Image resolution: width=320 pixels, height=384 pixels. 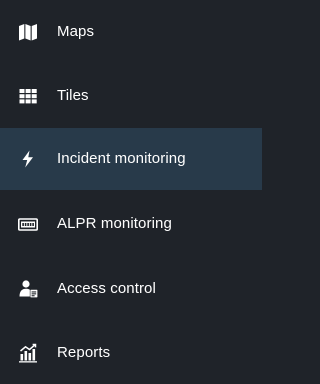 What do you see at coordinates (131, 353) in the screenshot?
I see `sidebar-item-reports: Reports` at bounding box center [131, 353].